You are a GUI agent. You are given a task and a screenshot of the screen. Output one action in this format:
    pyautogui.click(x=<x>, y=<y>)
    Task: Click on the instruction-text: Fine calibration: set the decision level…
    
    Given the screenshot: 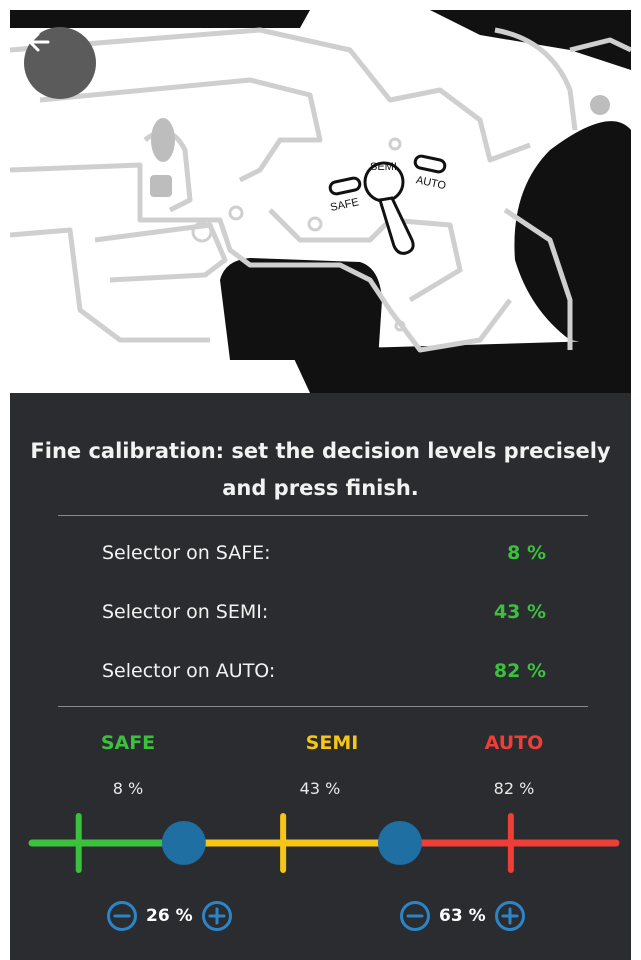 What is the action you would take?
    pyautogui.click(x=320, y=469)
    